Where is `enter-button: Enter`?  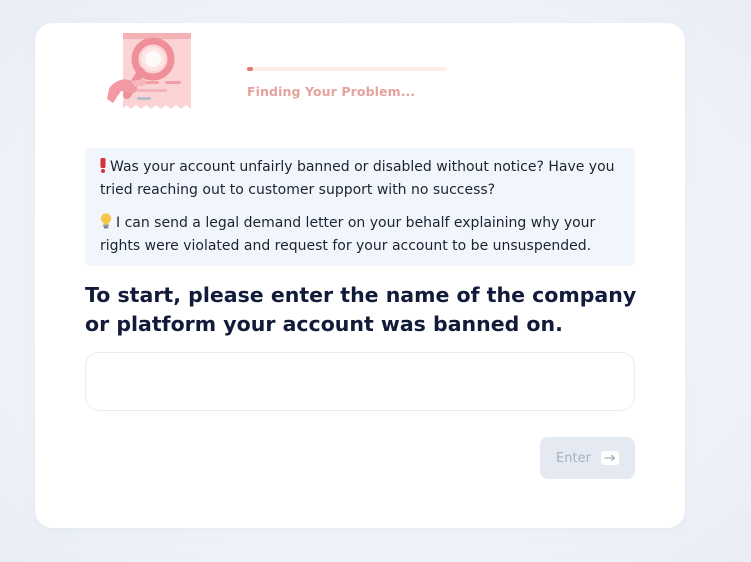 enter-button: Enter is located at coordinates (587, 458).